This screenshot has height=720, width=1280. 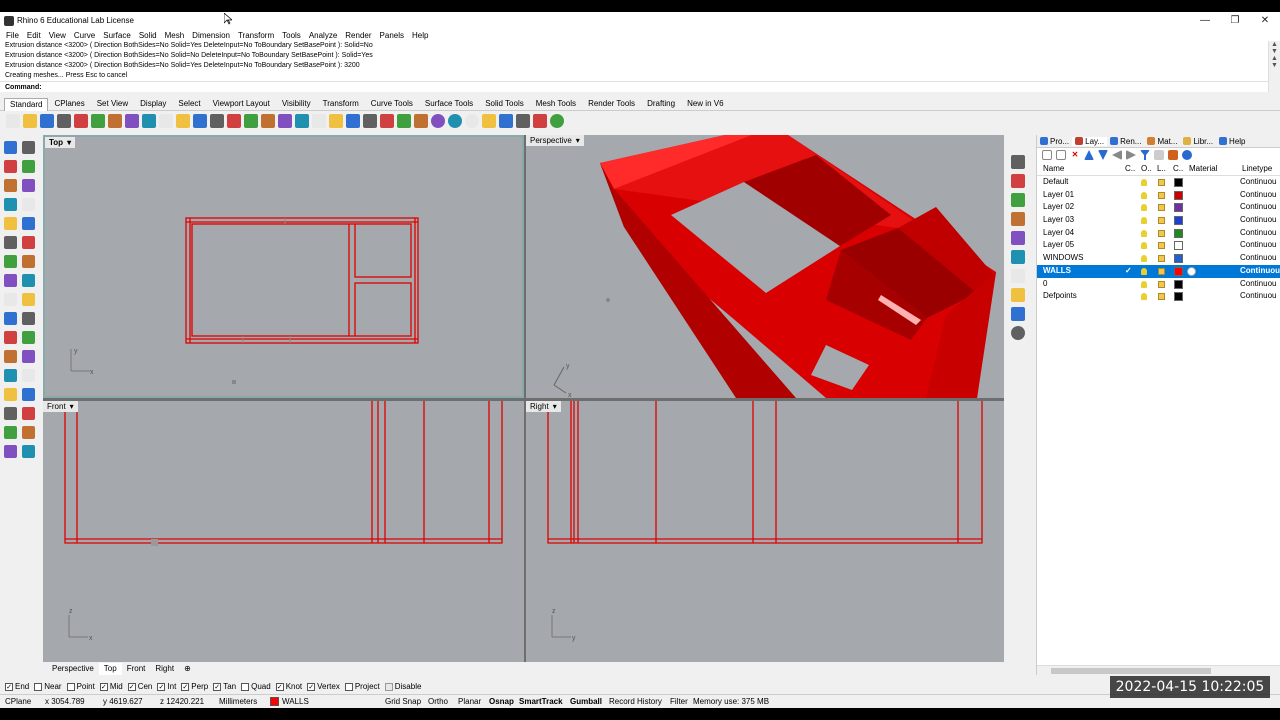 What do you see at coordinates (1205, 20) in the screenshot?
I see `minimize-button: —` at bounding box center [1205, 20].